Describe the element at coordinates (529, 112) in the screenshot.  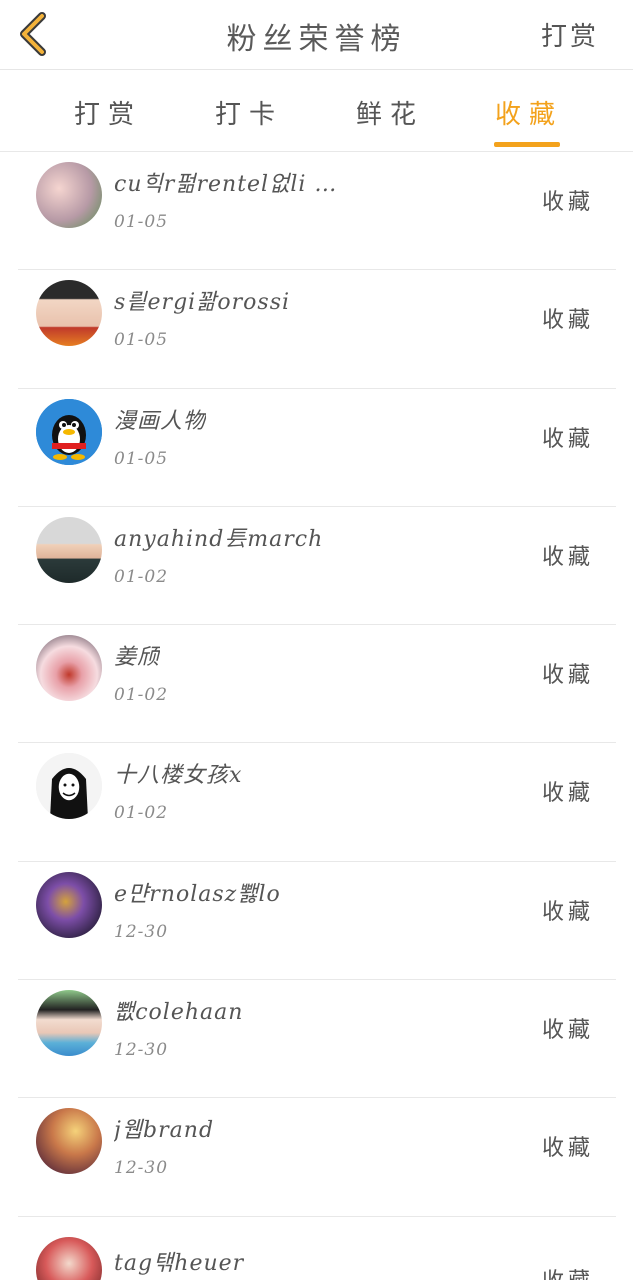
I see `tab-favorites: 收藏` at that location.